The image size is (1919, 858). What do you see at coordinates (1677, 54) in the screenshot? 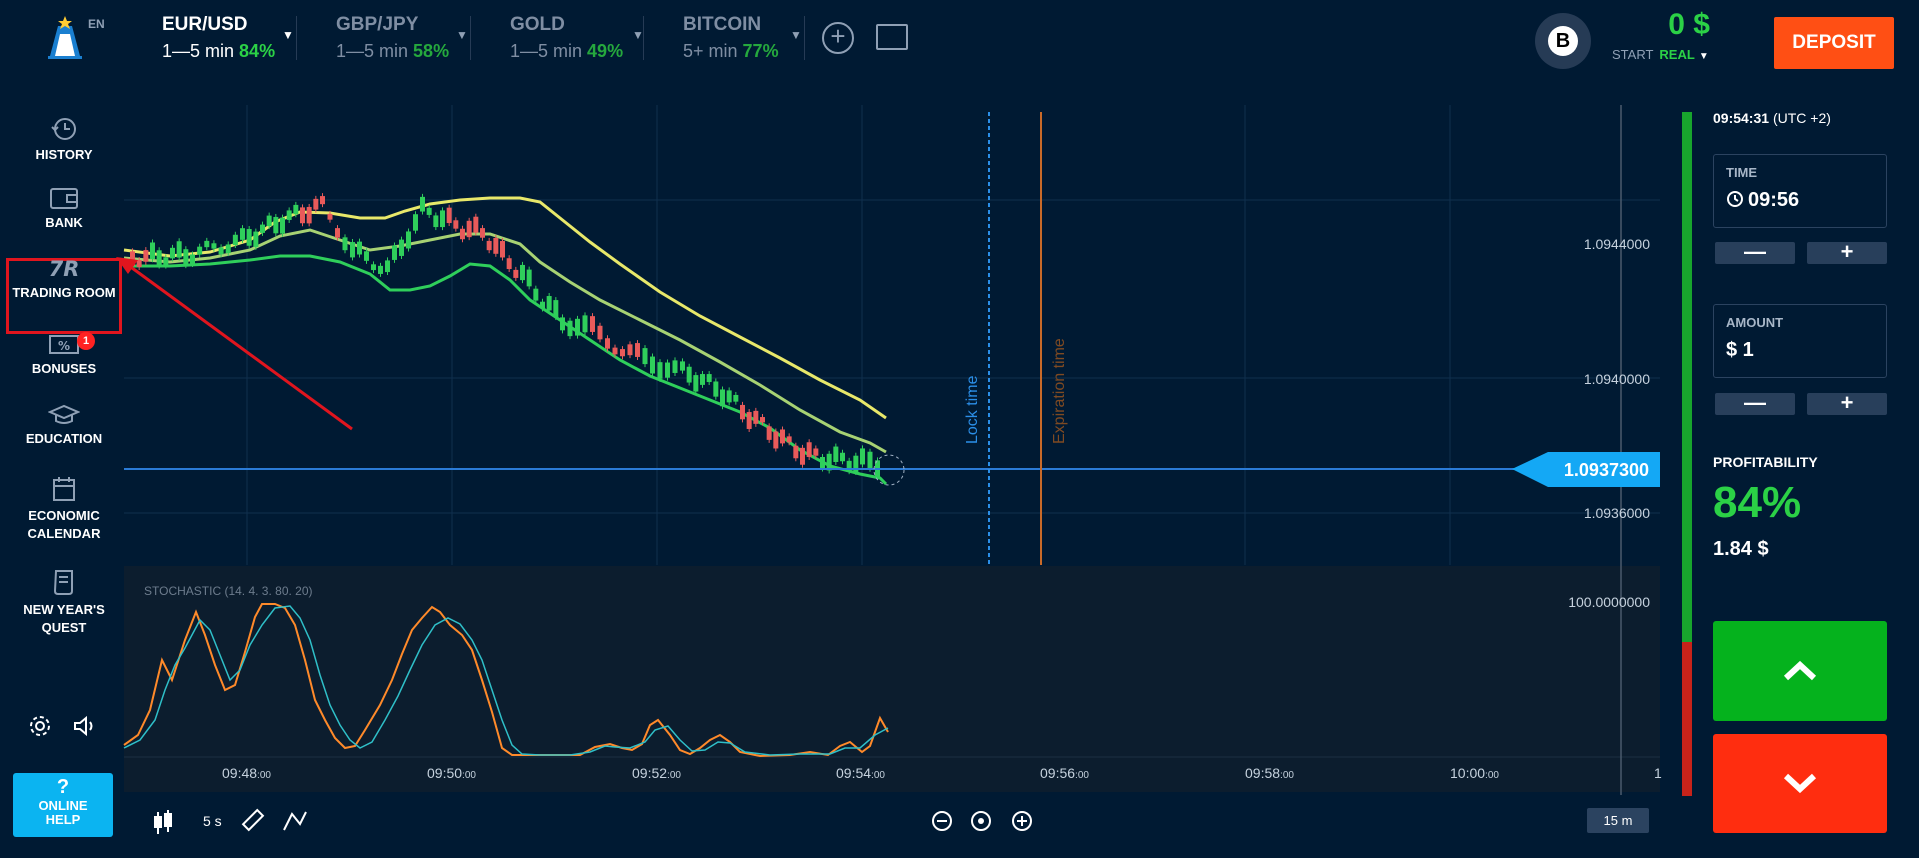
I see `account-type: REAL` at bounding box center [1677, 54].